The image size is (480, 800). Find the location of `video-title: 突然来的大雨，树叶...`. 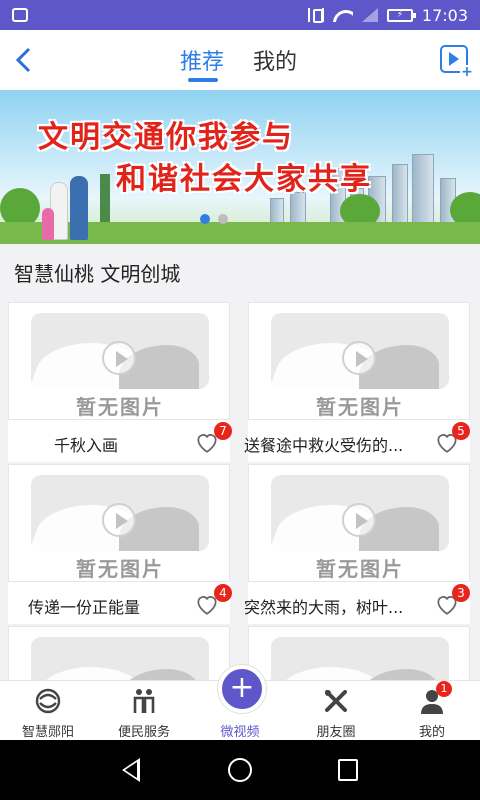

video-title: 突然来的大雨，树叶... is located at coordinates (323, 606).